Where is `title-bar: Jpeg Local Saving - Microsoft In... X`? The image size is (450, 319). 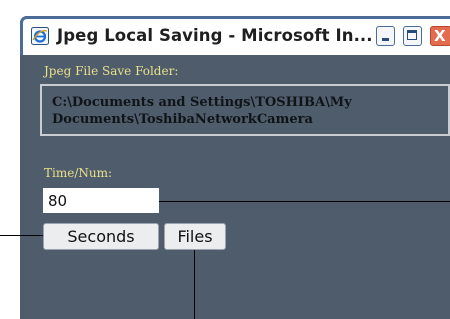 title-bar: Jpeg Local Saving - Microsoft In... X is located at coordinates (235, 36).